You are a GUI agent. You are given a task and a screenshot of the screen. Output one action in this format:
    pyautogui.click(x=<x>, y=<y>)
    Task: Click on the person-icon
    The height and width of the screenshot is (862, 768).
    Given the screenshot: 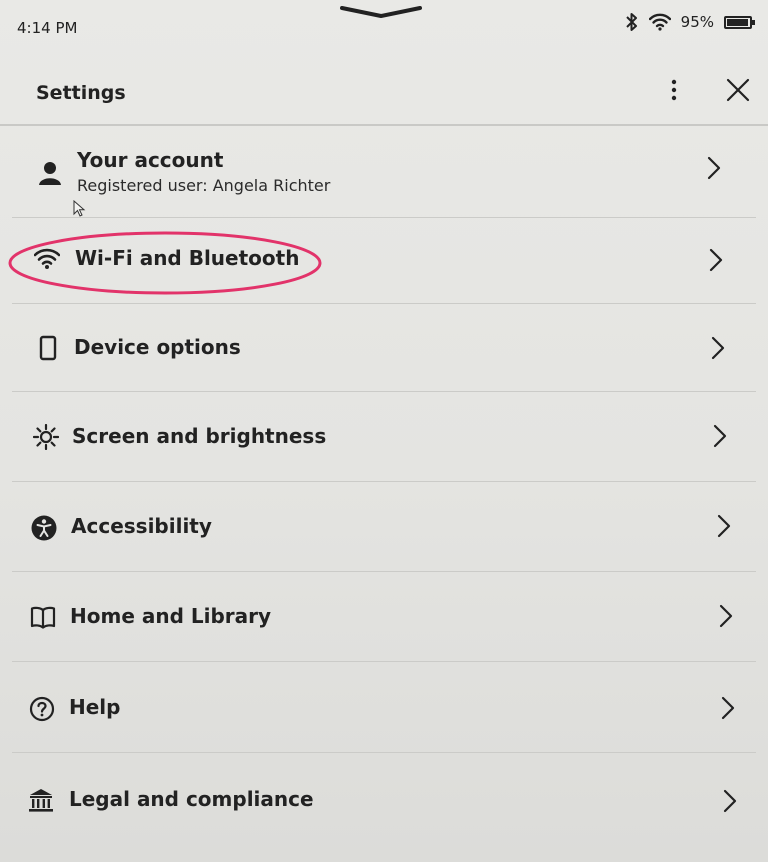 What is the action you would take?
    pyautogui.click(x=50, y=173)
    